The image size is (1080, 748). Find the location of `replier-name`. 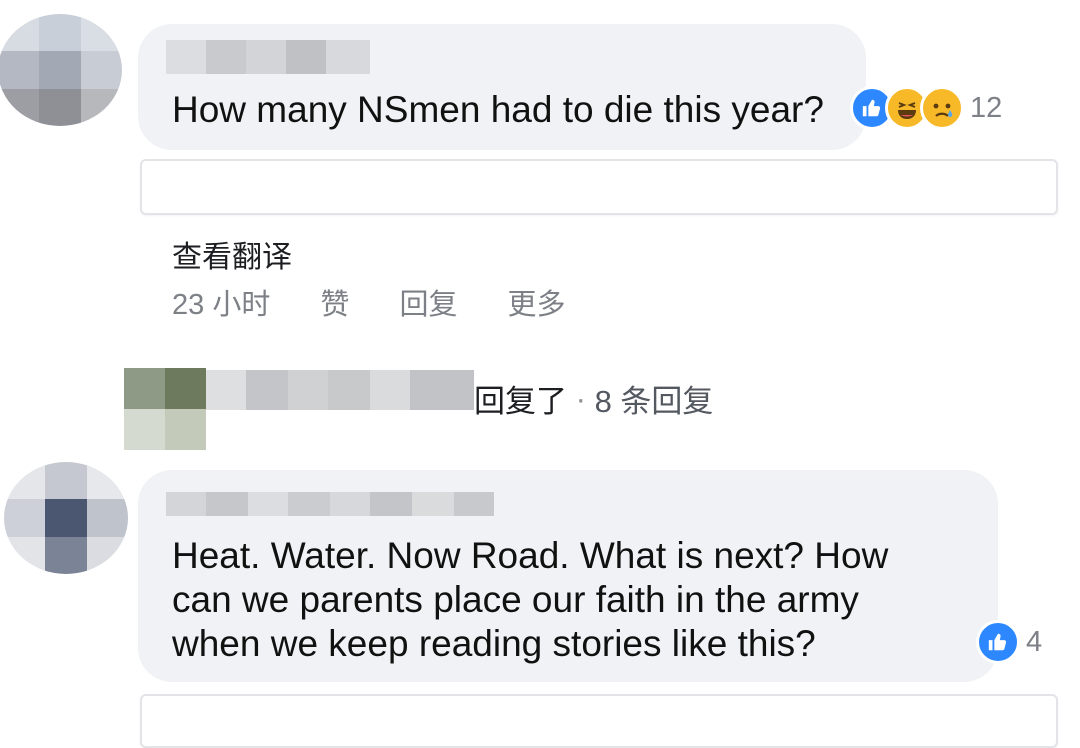

replier-name is located at coordinates (340, 390).